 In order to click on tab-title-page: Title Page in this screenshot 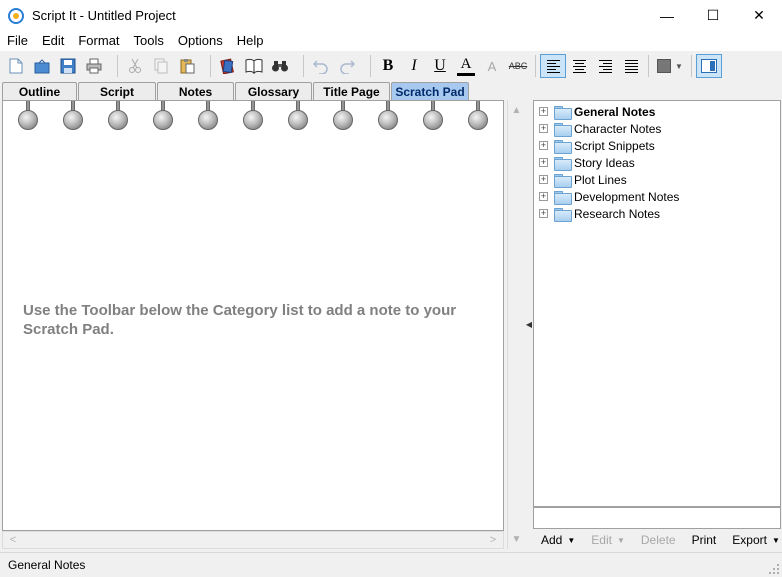, I will do `click(351, 91)`.